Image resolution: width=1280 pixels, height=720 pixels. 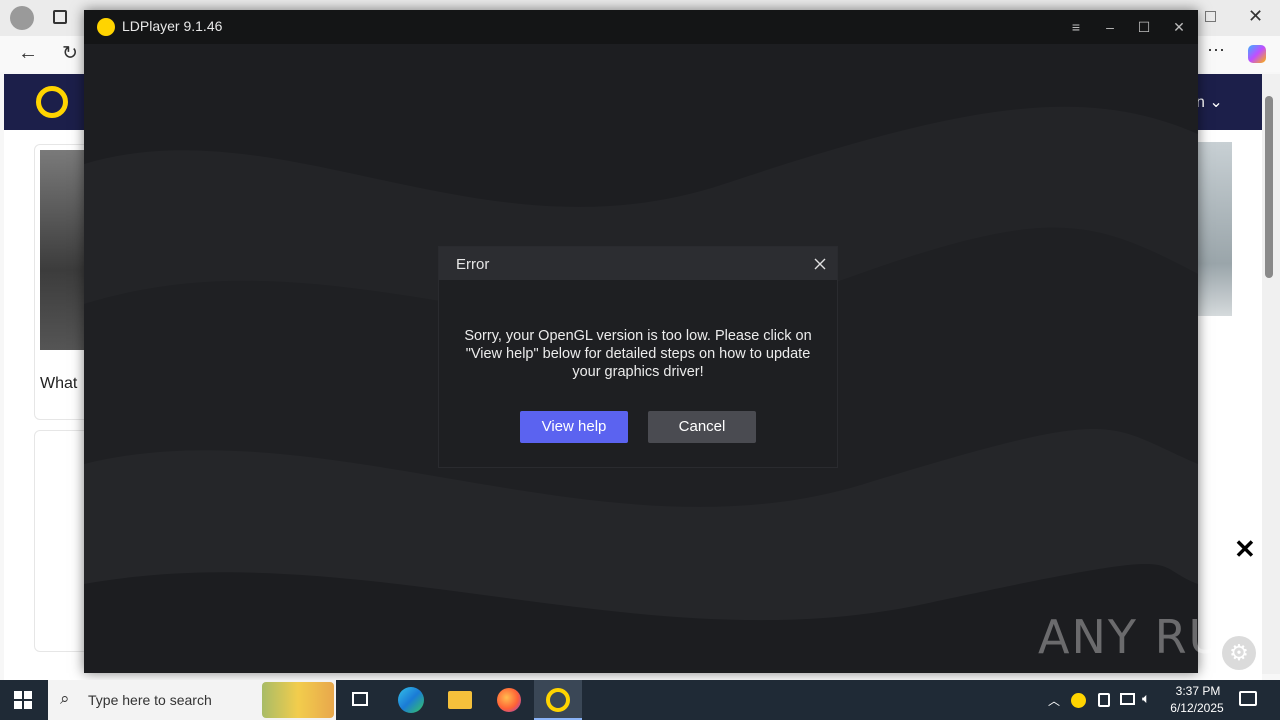 I want to click on search-icon: ⌕, so click(x=65, y=698).